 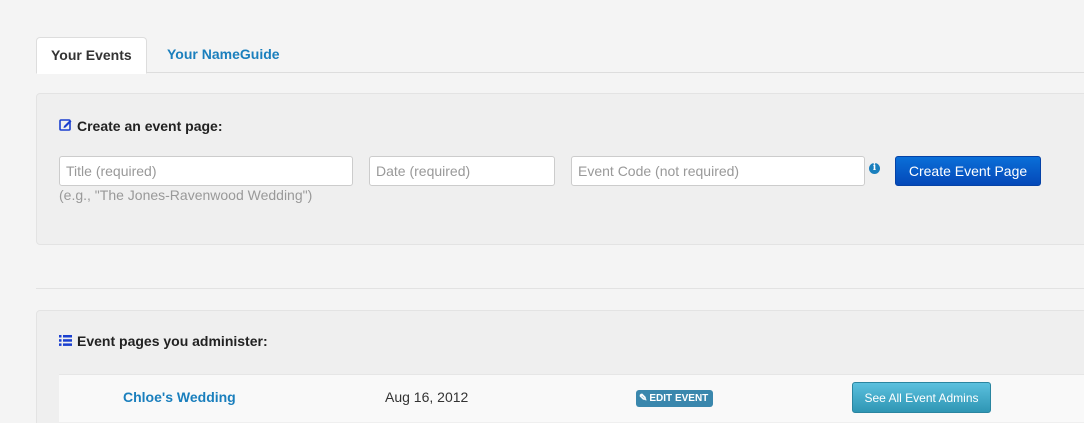 I want to click on create-event-heading: Create an event page:, so click(x=141, y=126).